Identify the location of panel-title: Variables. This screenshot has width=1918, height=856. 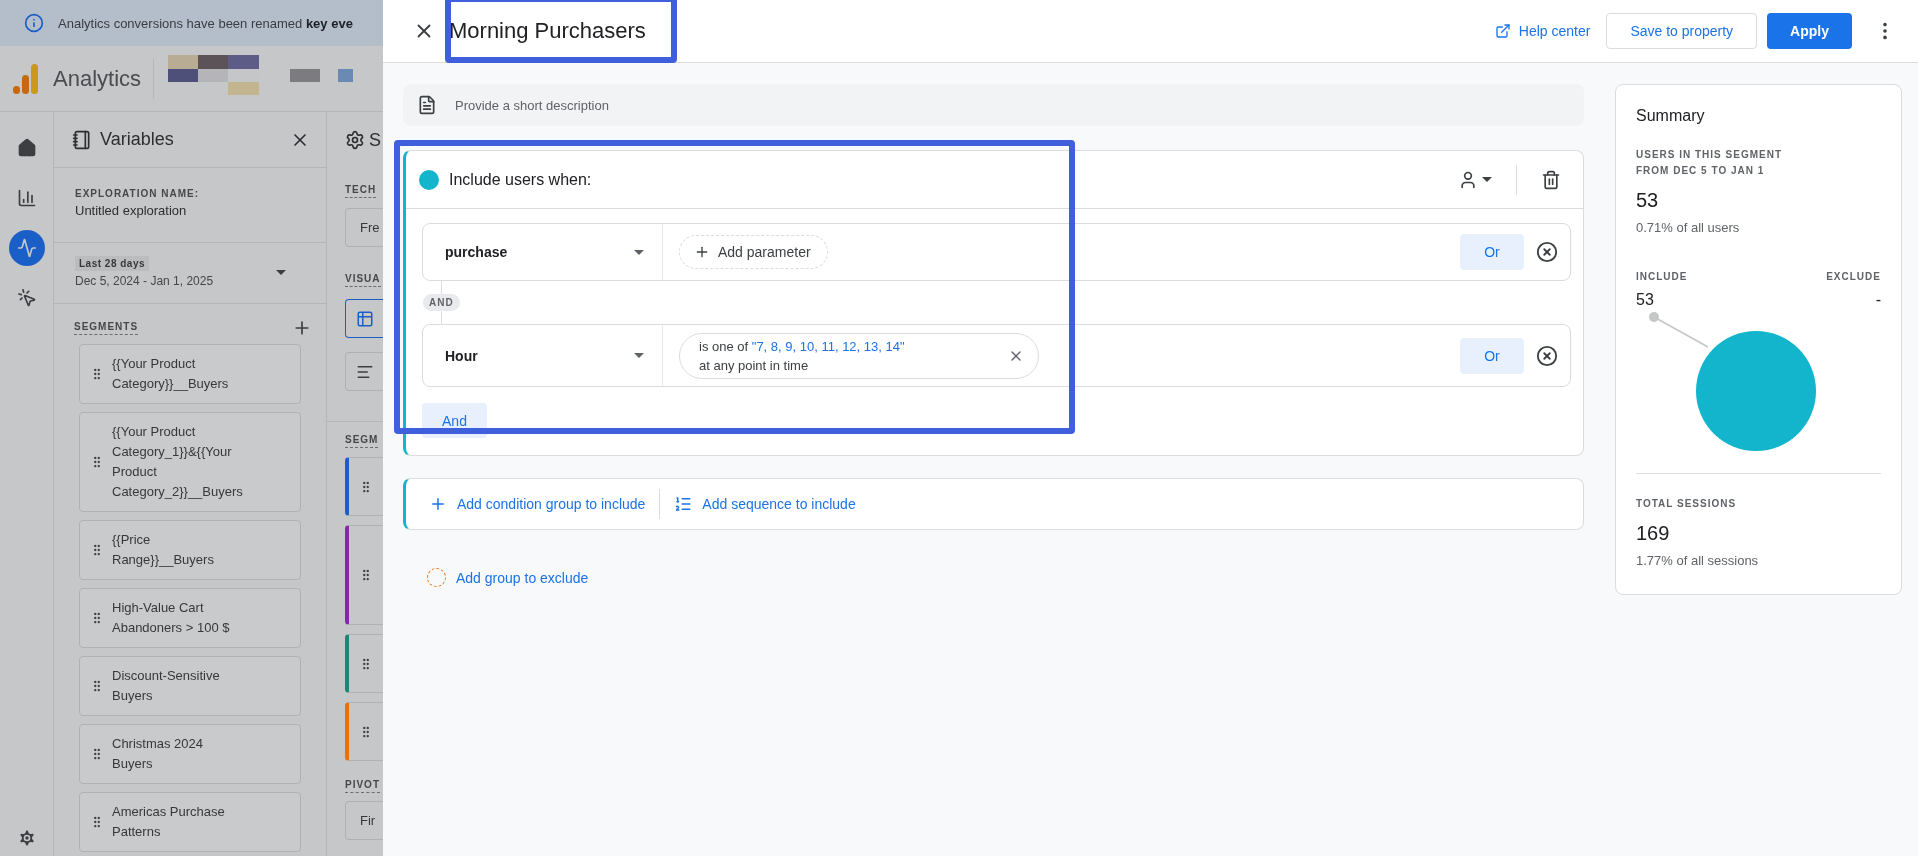
(137, 139).